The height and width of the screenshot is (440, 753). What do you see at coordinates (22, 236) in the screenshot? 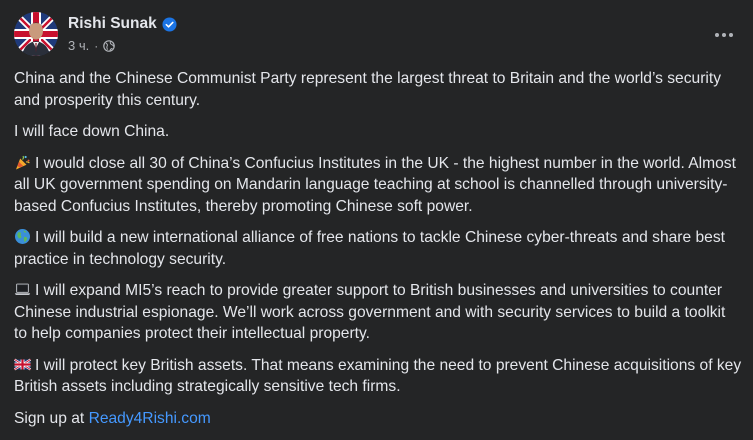
I see `globe-earth-icon` at bounding box center [22, 236].